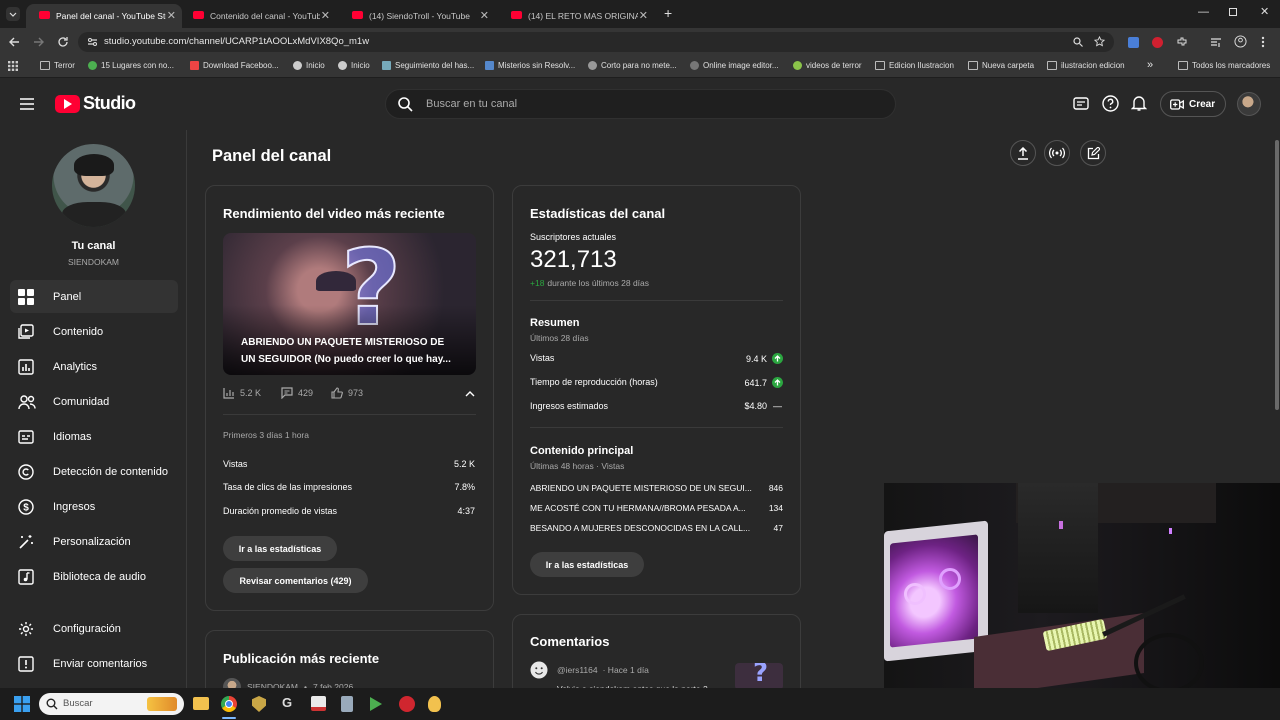  I want to click on menu-dots-icon, so click(1263, 42).